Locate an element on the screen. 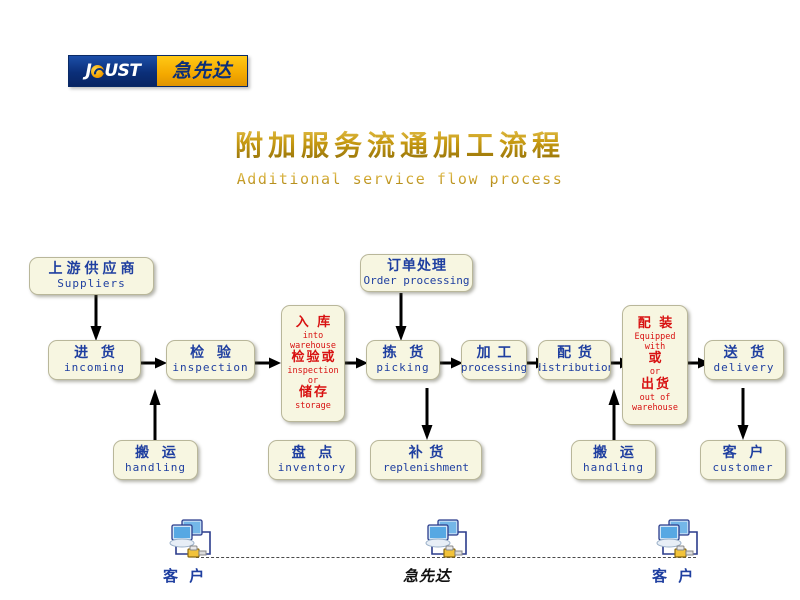 The image size is (800, 600). node-distribution: 配 货 distribution is located at coordinates (574, 360).